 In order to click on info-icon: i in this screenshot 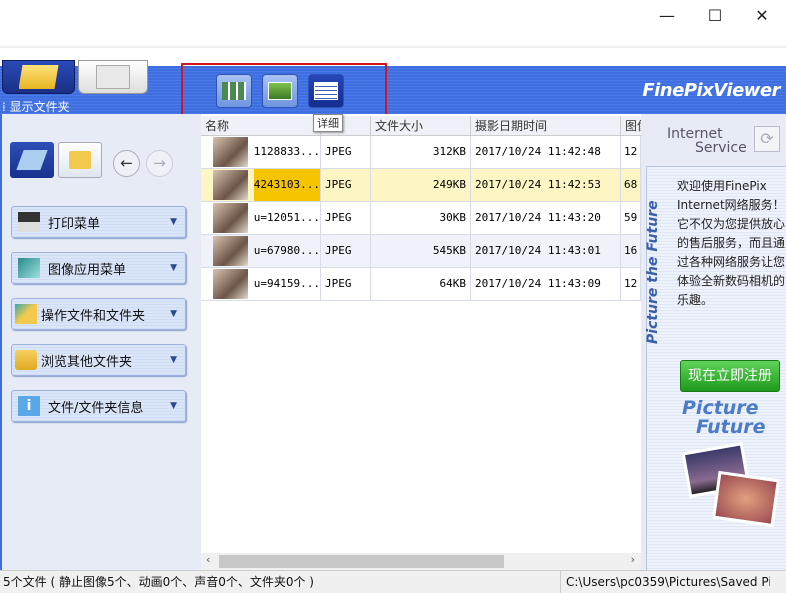, I will do `click(29, 406)`.